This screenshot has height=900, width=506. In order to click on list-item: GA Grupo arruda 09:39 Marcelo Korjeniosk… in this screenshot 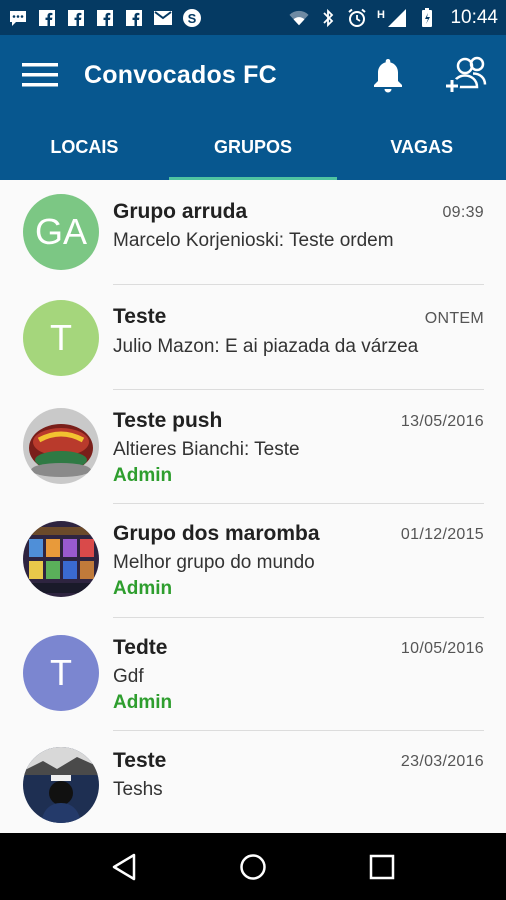, I will do `click(253, 233)`.